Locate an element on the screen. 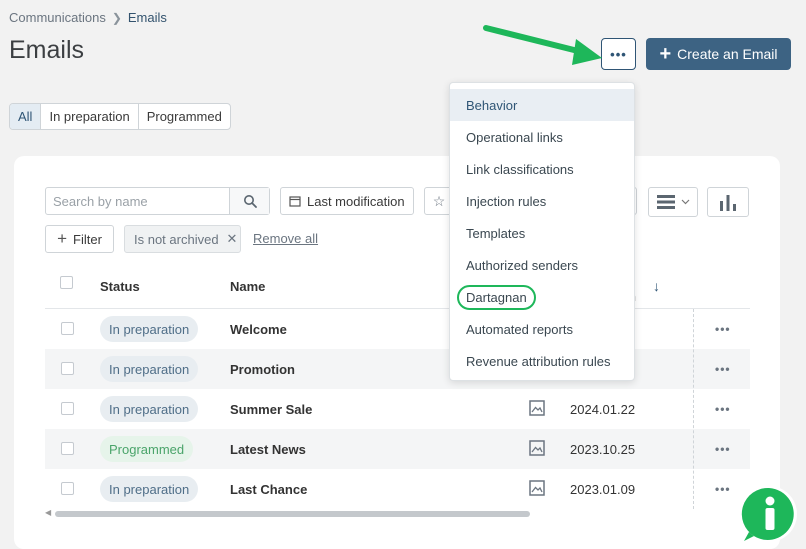 This screenshot has width=806, height=549. chevron-right-icon: ❯ is located at coordinates (116, 17).